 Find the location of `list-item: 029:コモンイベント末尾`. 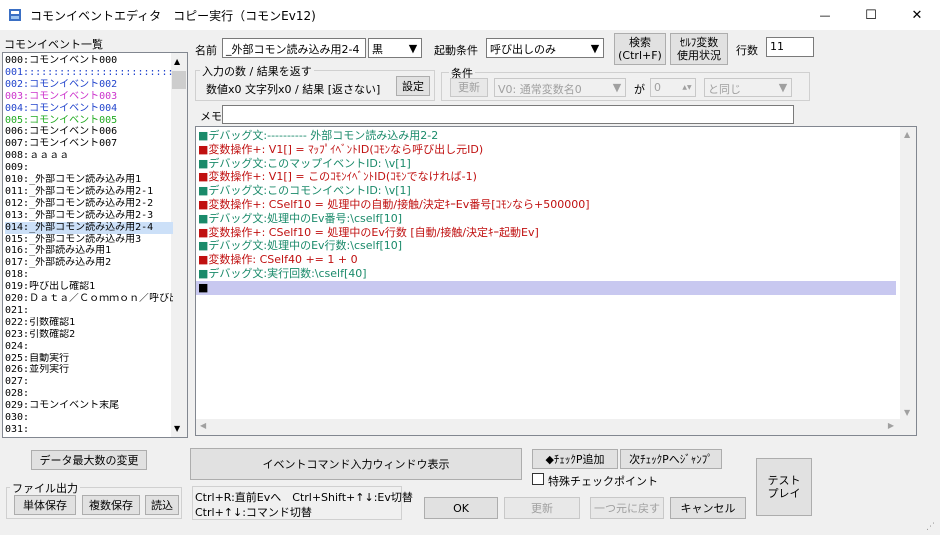

list-item: 029:コモンイベント末尾 is located at coordinates (89, 406).